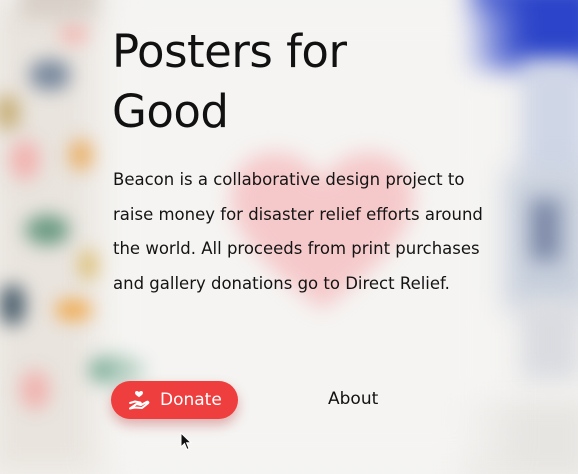  I want to click on donate-label: Donate, so click(191, 400).